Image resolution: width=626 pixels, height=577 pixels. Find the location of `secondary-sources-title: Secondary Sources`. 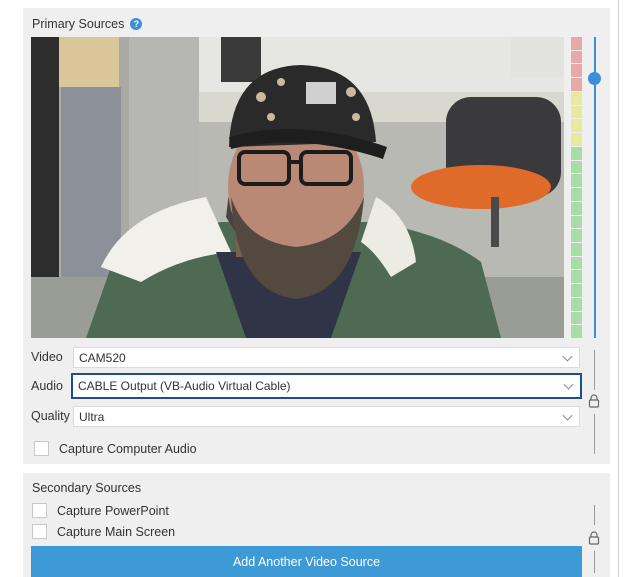

secondary-sources-title: Secondary Sources is located at coordinates (86, 488).